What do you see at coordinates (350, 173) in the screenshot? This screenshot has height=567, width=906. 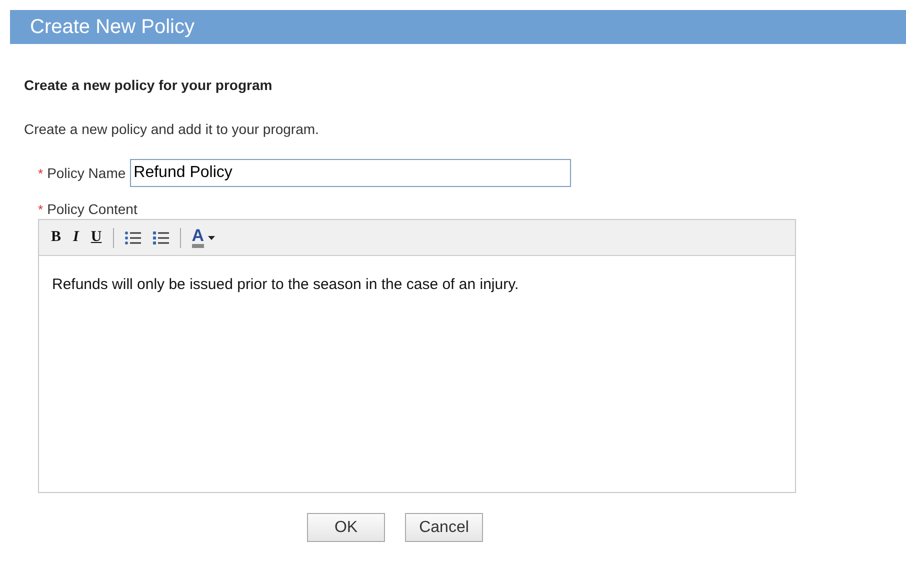 I see `policy-name-field: Refund Policy` at bounding box center [350, 173].